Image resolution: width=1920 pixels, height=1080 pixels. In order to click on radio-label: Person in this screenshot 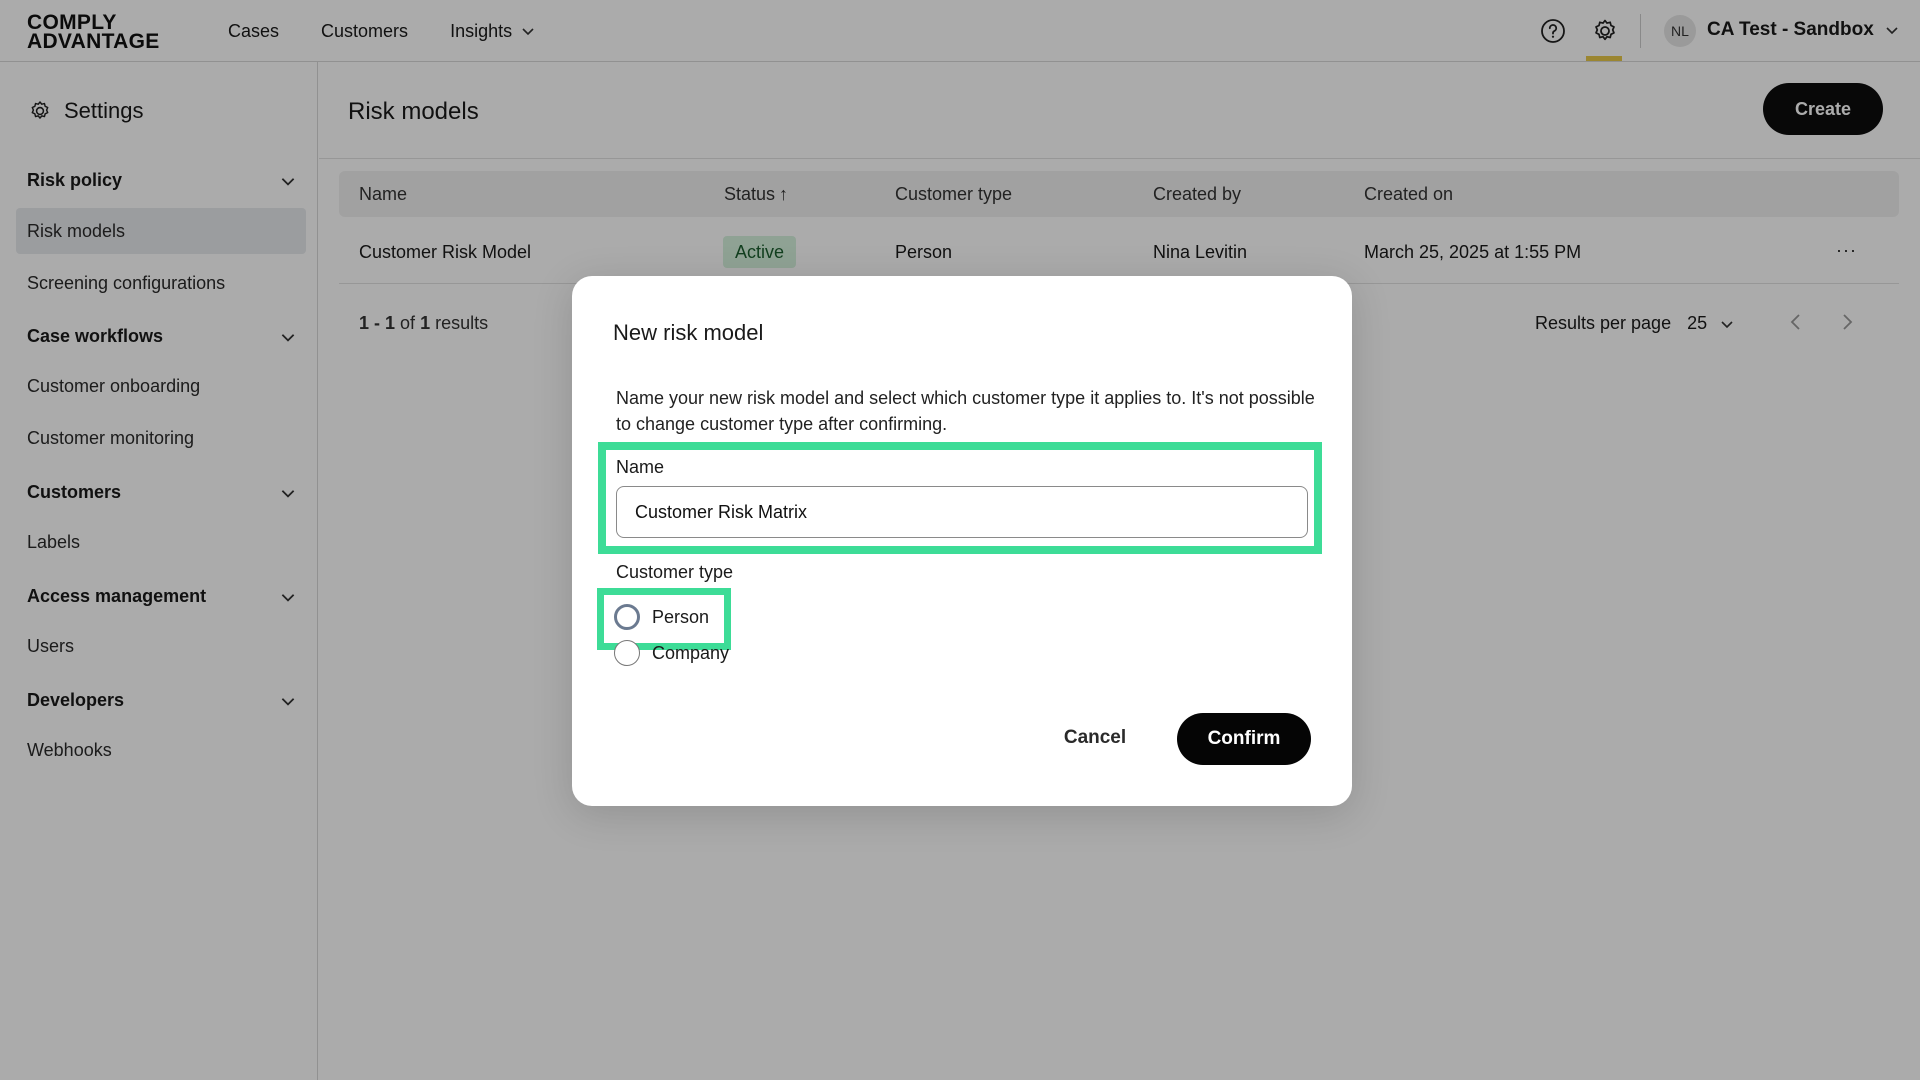, I will do `click(681, 616)`.